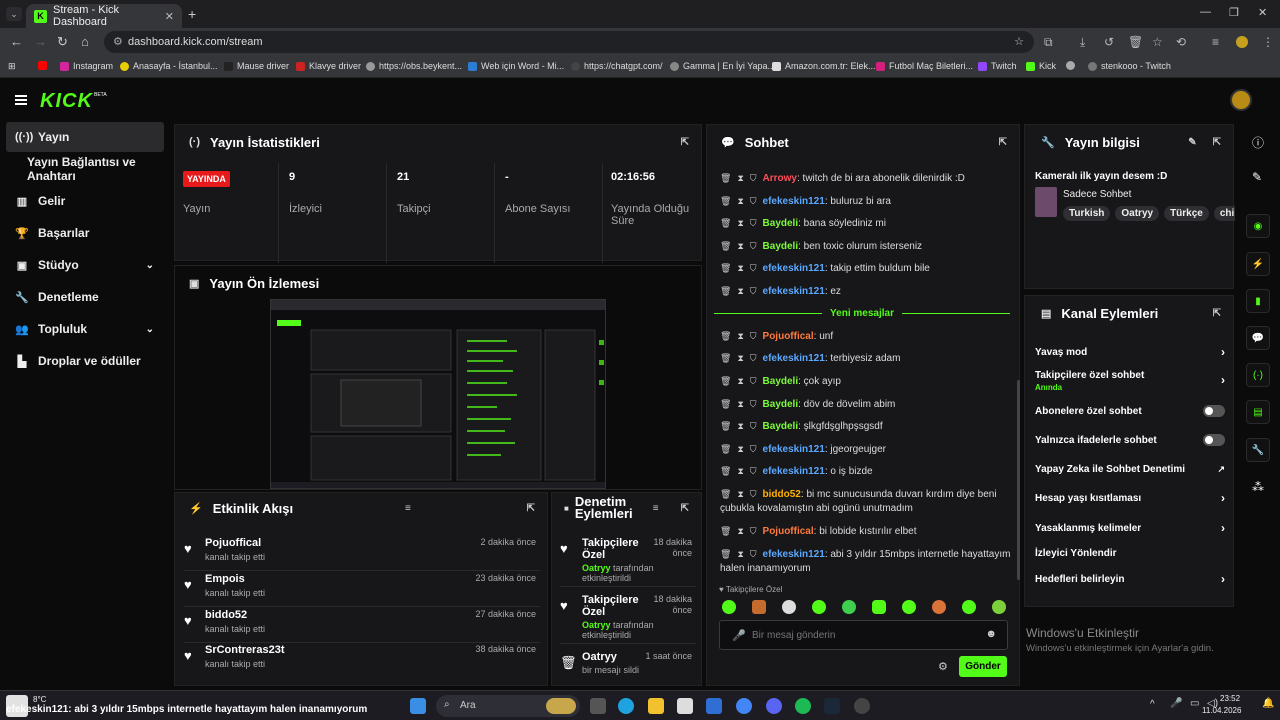  What do you see at coordinates (866, 404) in the screenshot?
I see `chat-message: 🗑 ⧗ ⛉ Baydeli: döv de dövelim abim` at bounding box center [866, 404].